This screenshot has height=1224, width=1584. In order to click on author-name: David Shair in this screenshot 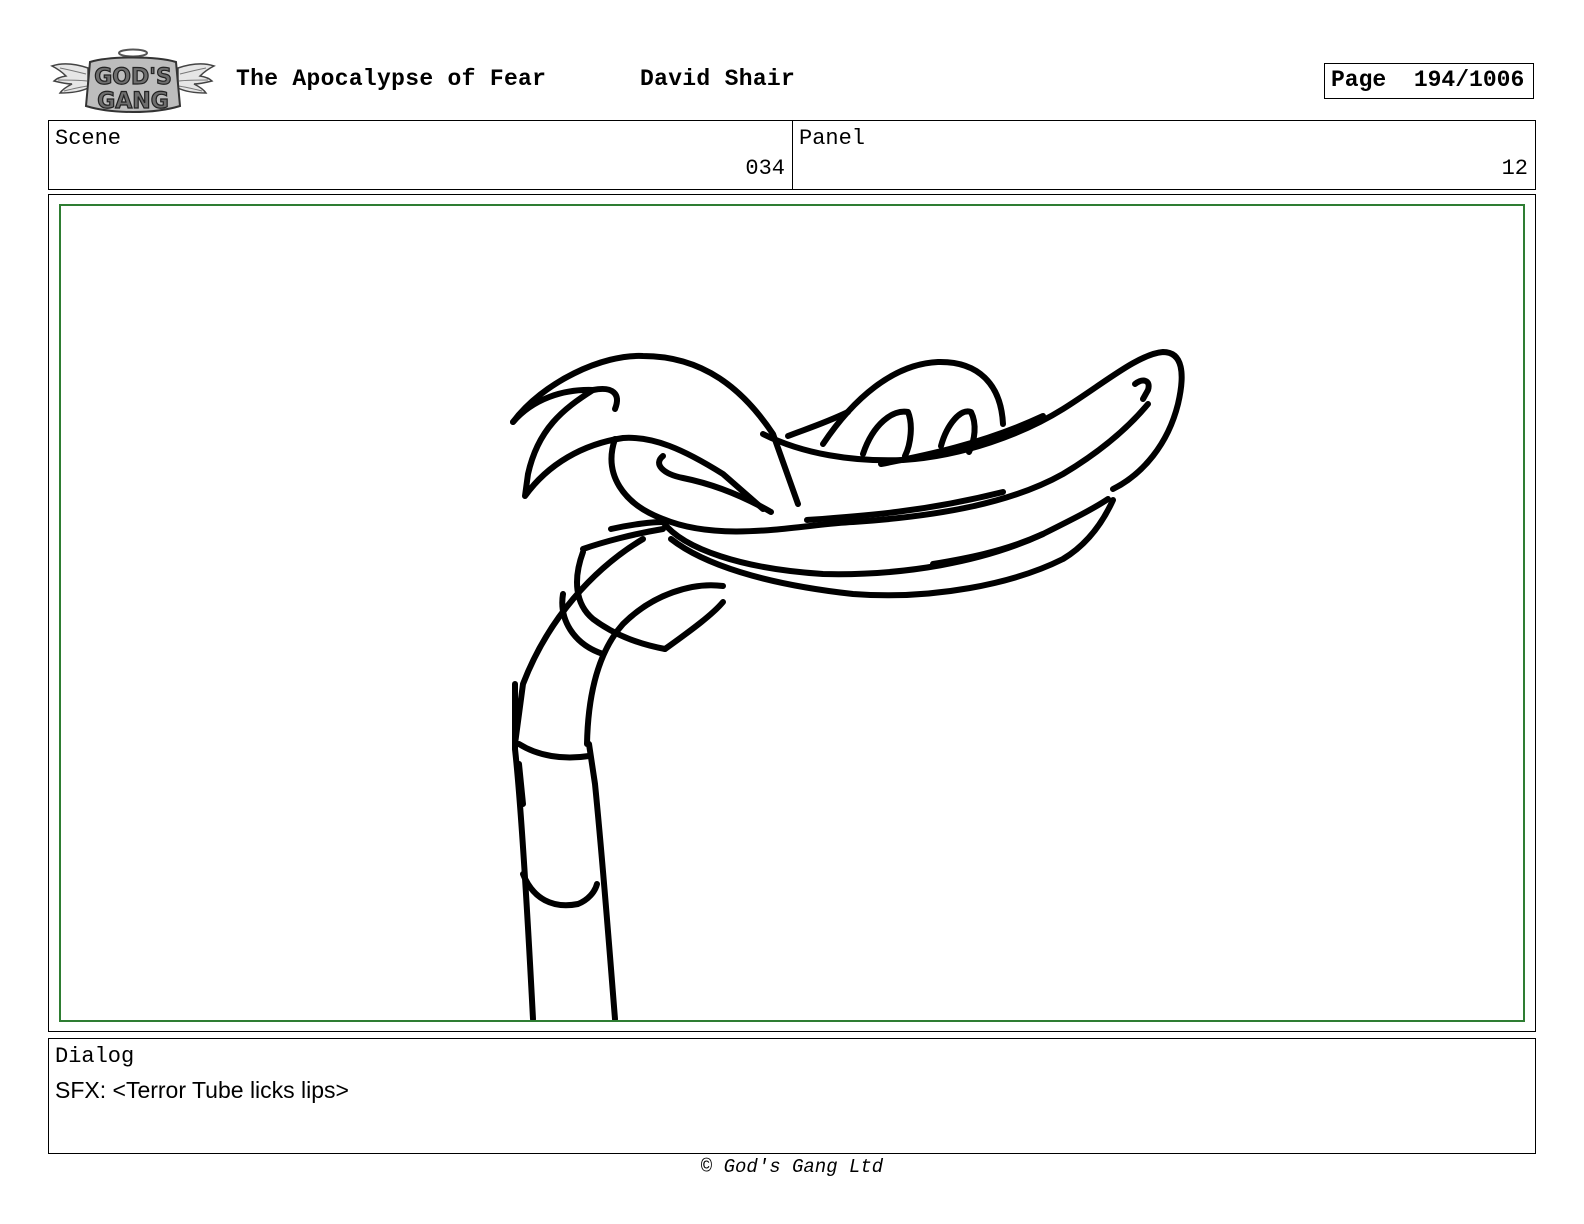, I will do `click(718, 79)`.